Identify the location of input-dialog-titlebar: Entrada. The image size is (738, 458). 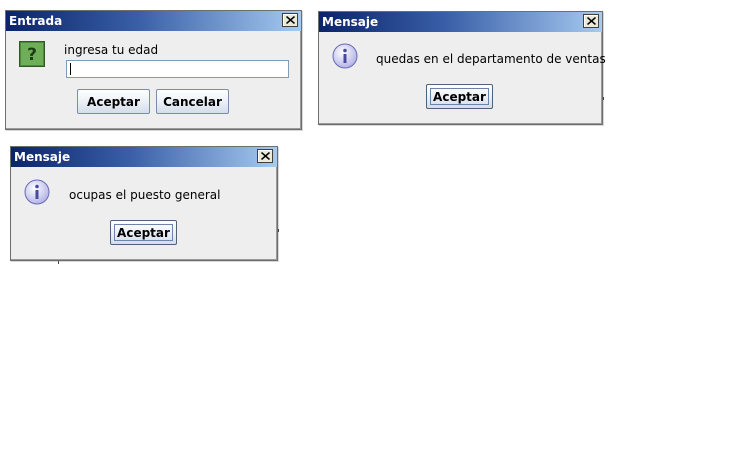
(153, 21).